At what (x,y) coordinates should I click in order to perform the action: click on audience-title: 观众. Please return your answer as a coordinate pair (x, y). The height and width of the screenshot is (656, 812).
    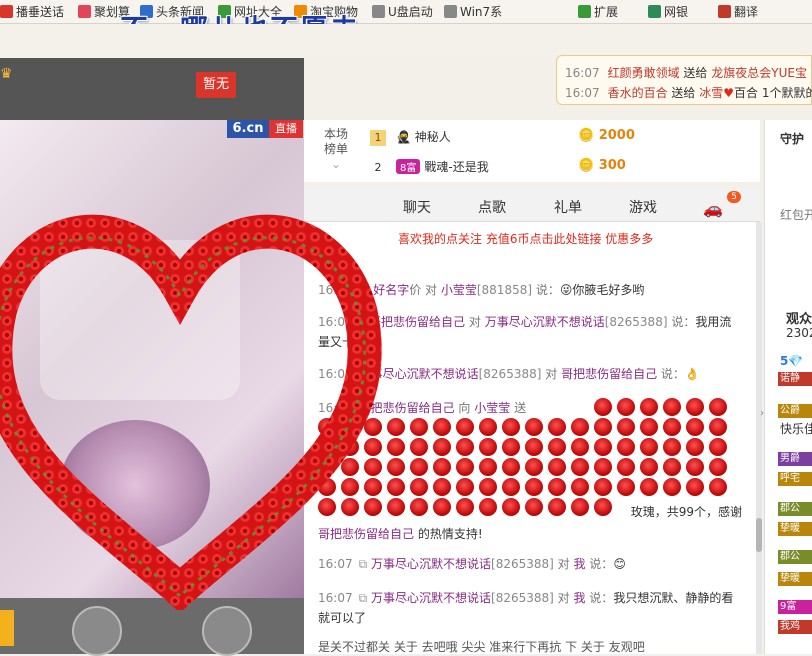
    Looking at the image, I should click on (799, 317).